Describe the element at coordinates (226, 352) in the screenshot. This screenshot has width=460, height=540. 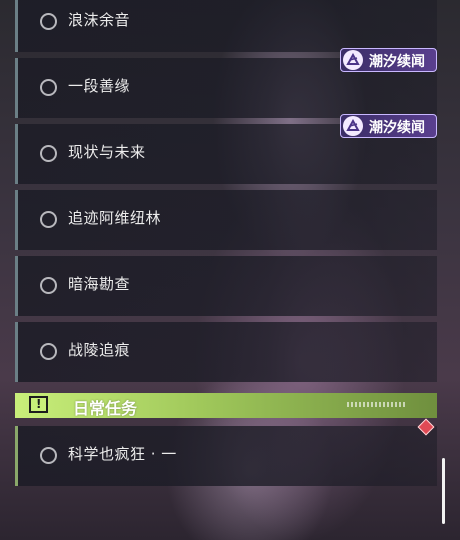
I see `quest-item: 战陵追痕` at that location.